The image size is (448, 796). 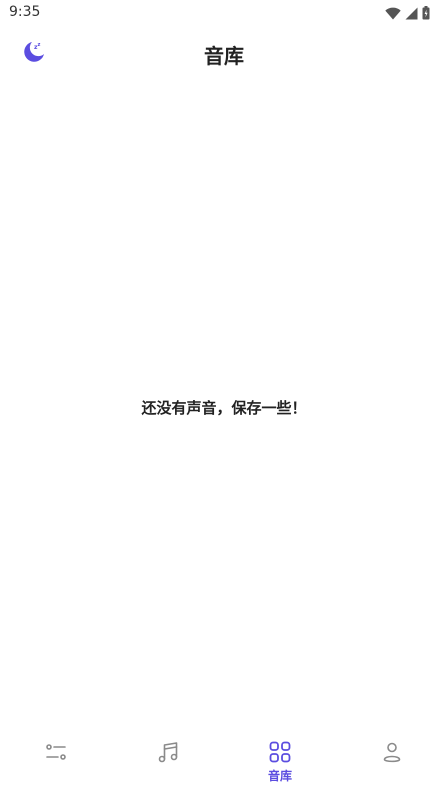 I want to click on music-note-icon, so click(x=168, y=752).